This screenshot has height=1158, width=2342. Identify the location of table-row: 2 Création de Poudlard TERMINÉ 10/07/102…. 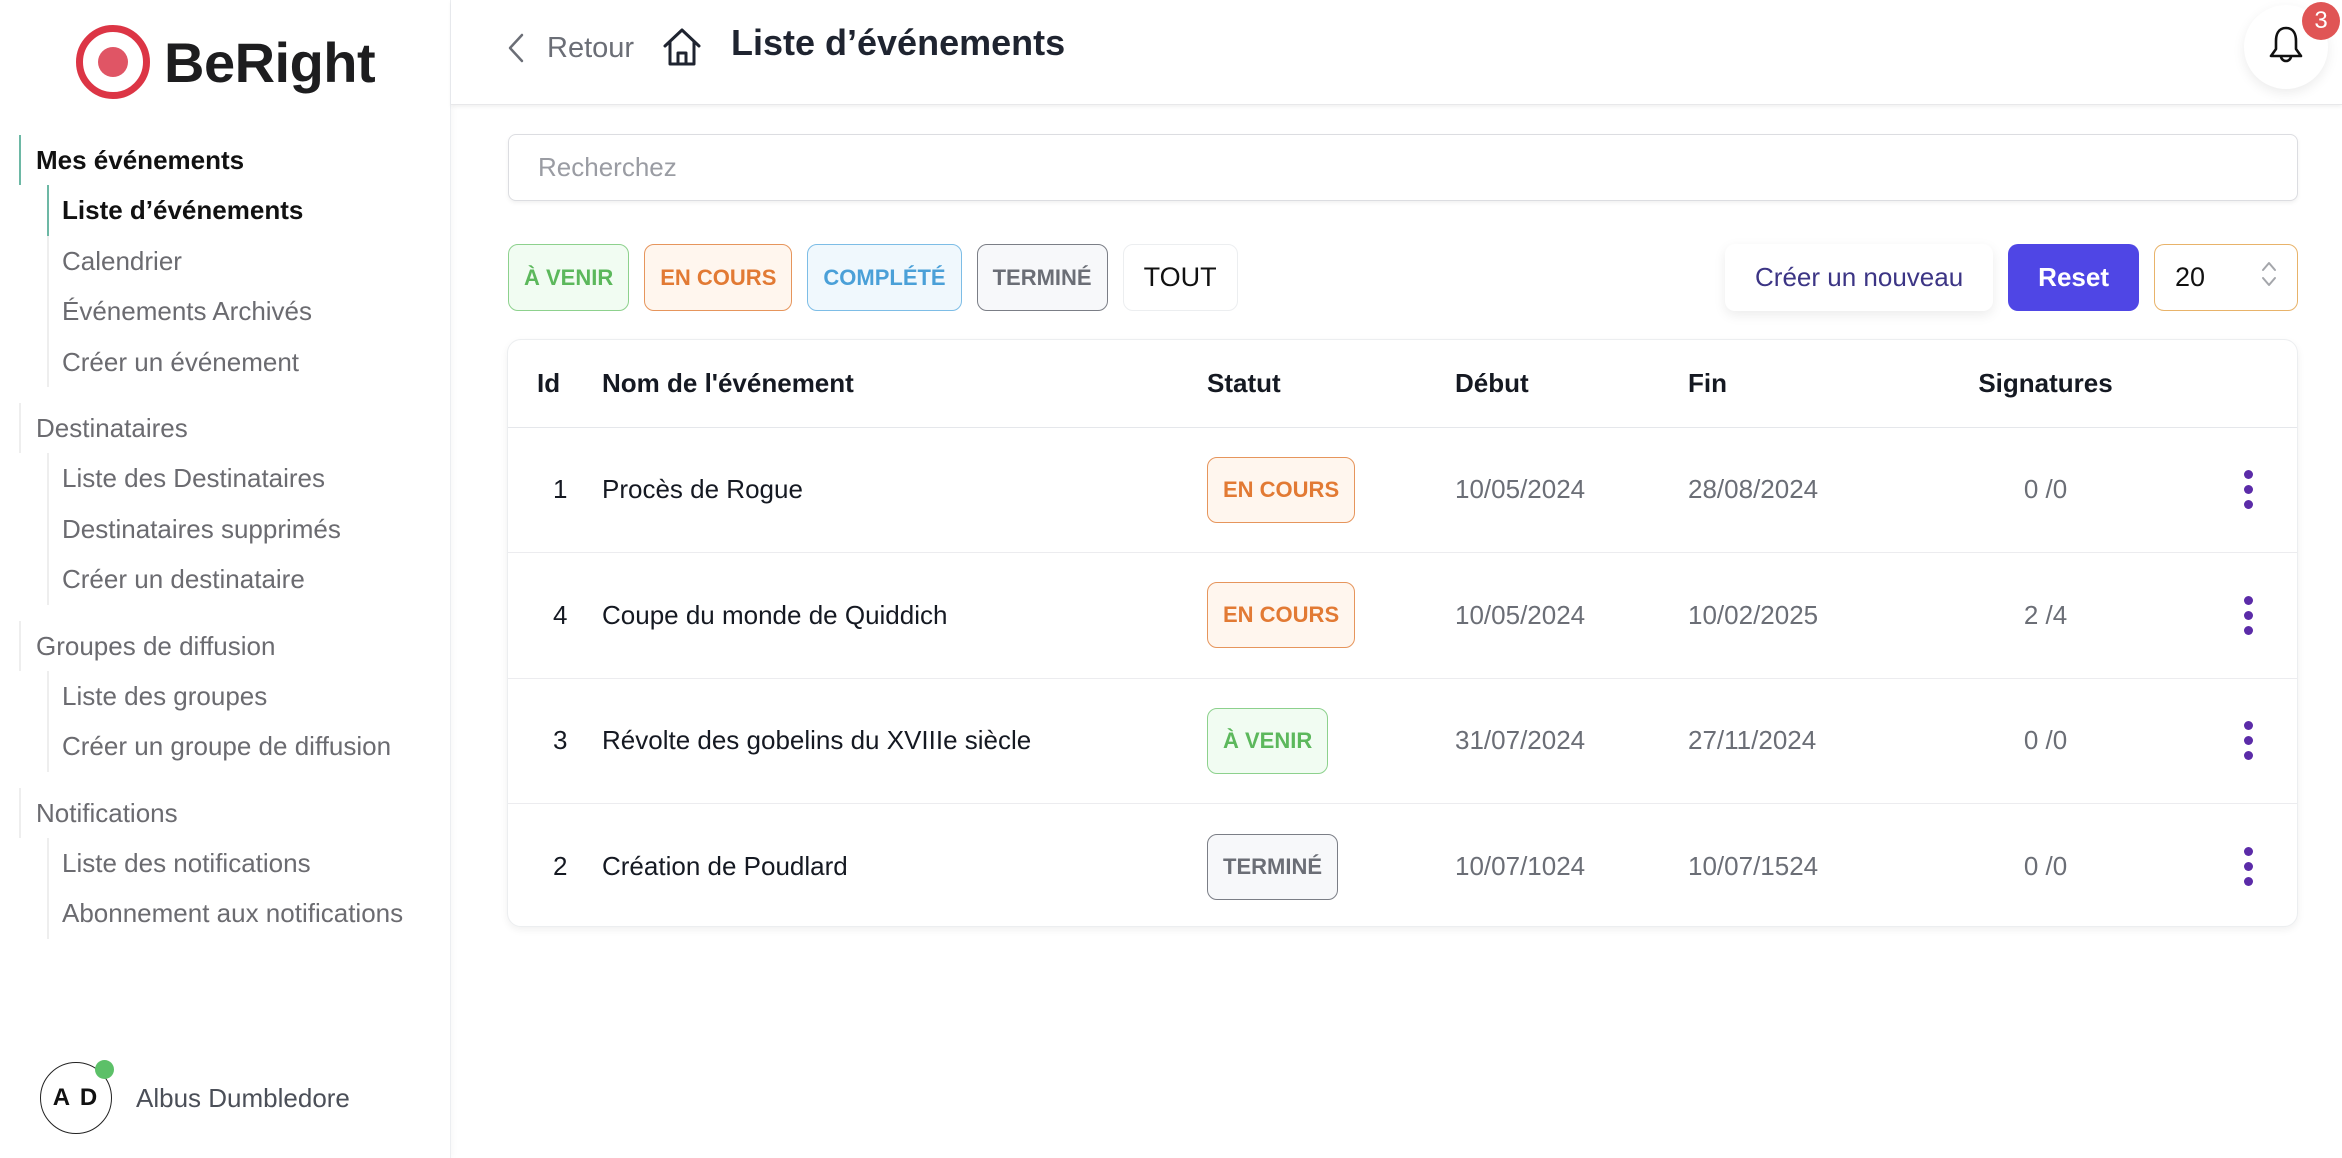
(1402, 865).